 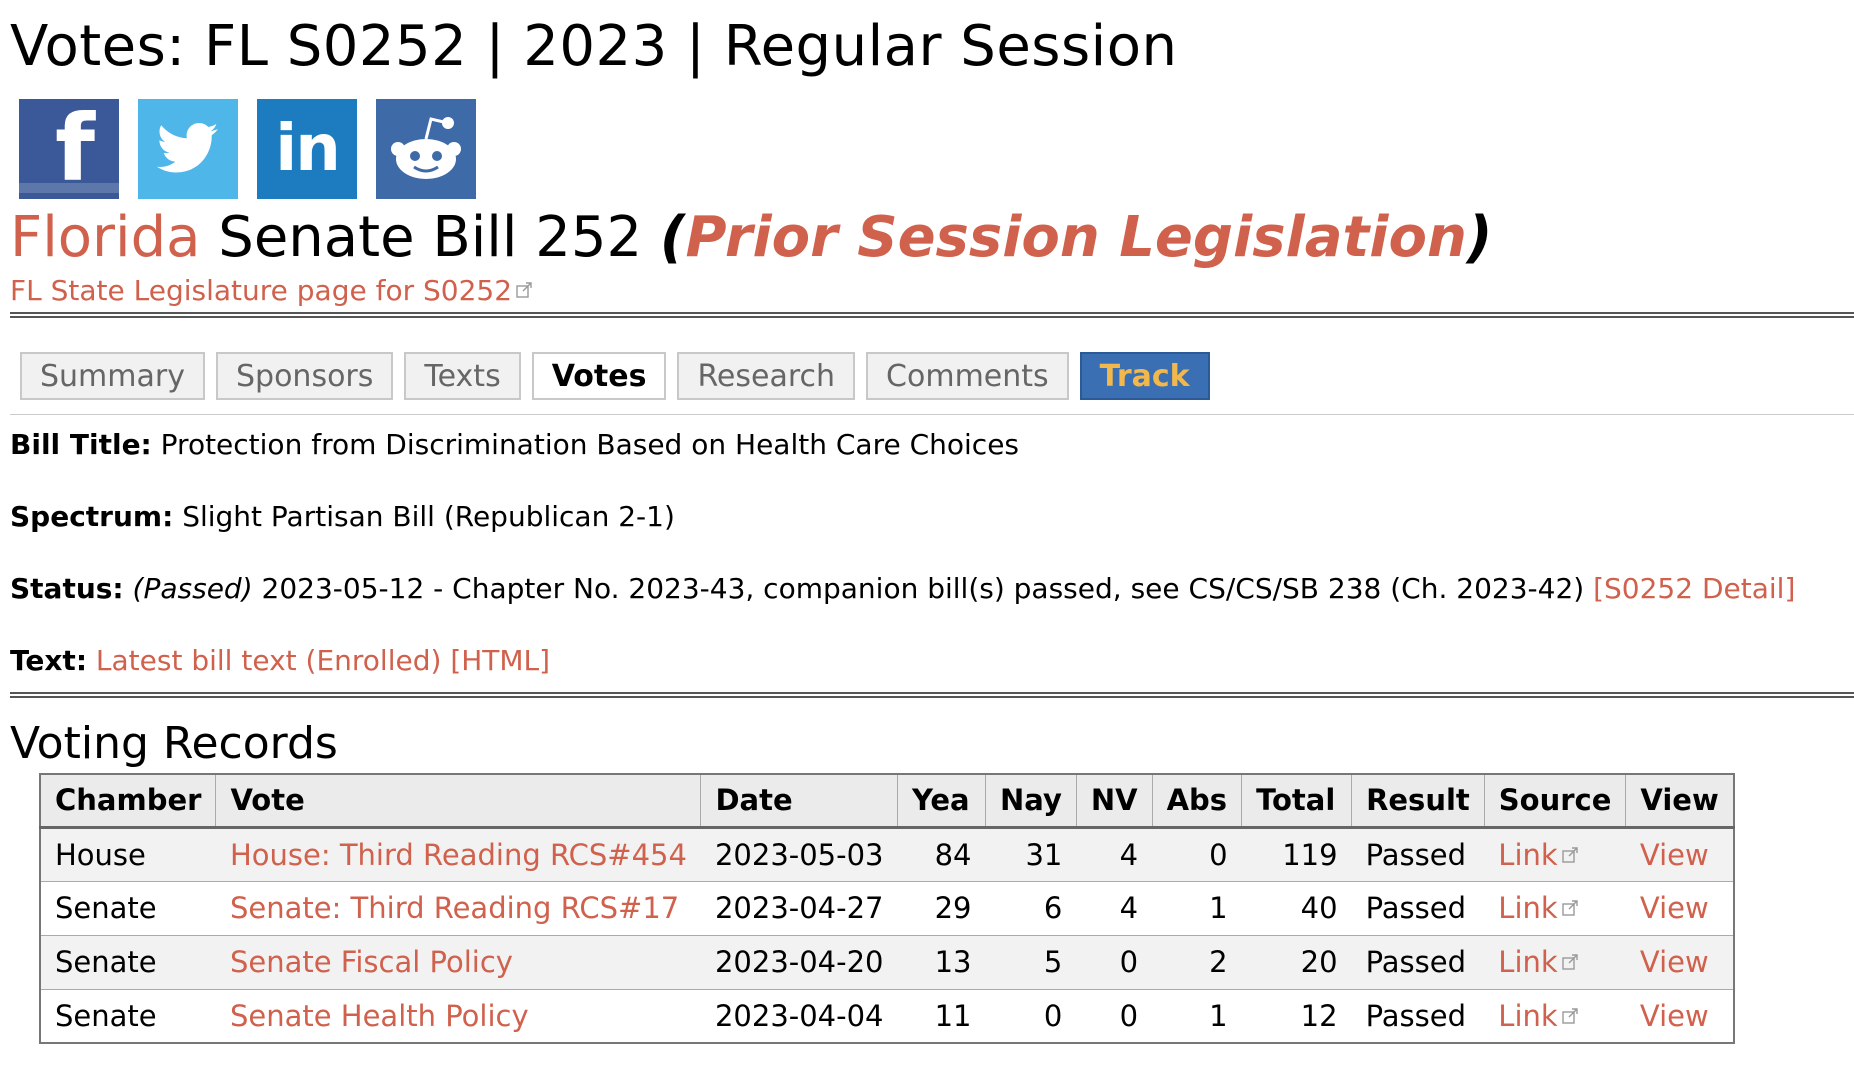 I want to click on column-header-result: Result, so click(x=1418, y=801).